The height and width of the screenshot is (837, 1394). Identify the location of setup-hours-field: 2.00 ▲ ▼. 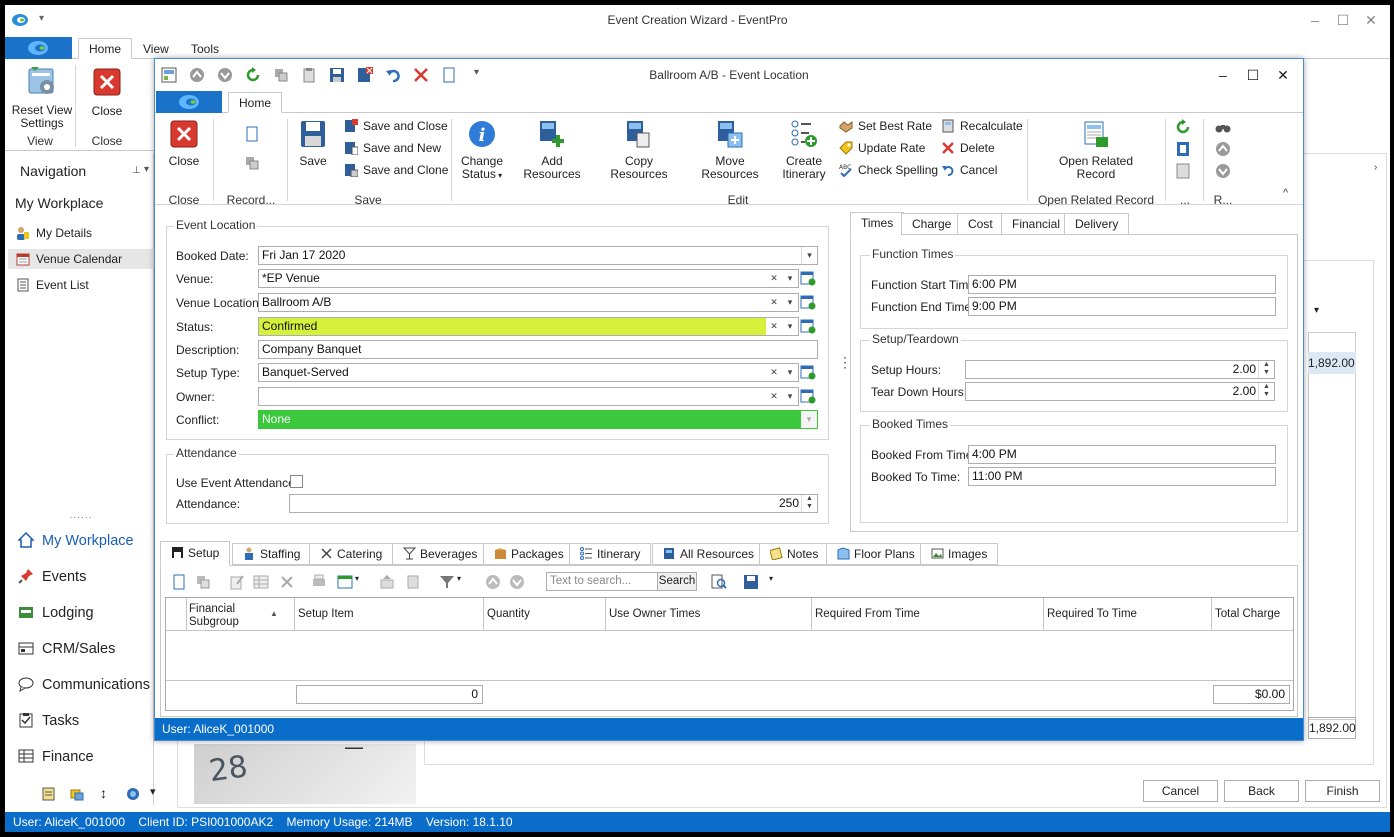
(1120, 369).